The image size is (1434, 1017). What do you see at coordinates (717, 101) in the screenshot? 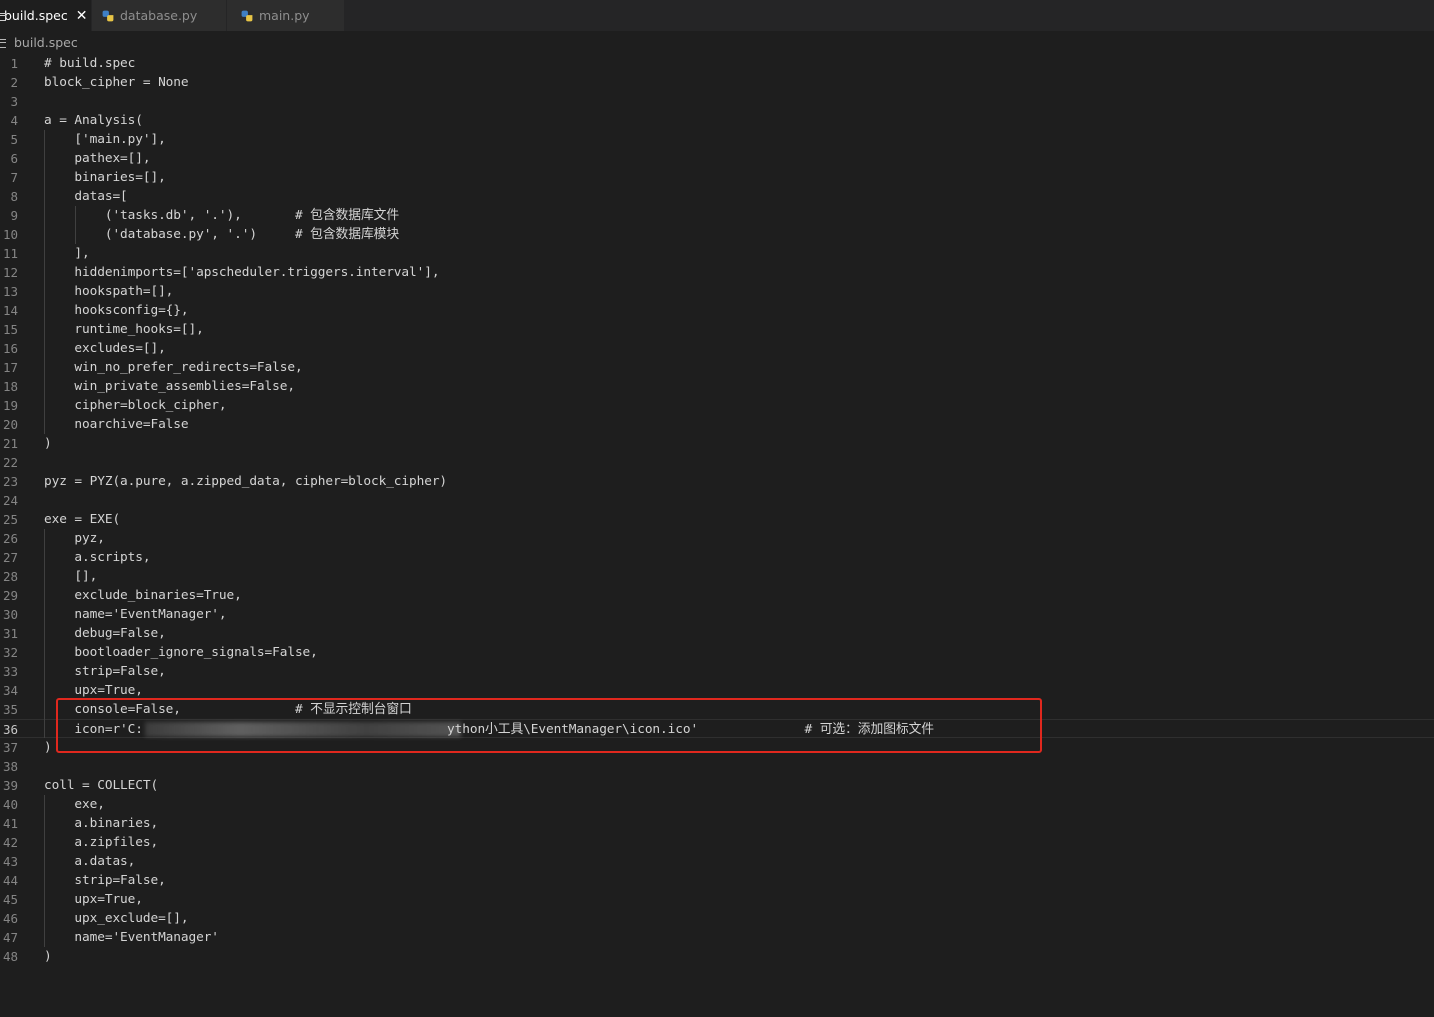
I see `code-line: 3` at bounding box center [717, 101].